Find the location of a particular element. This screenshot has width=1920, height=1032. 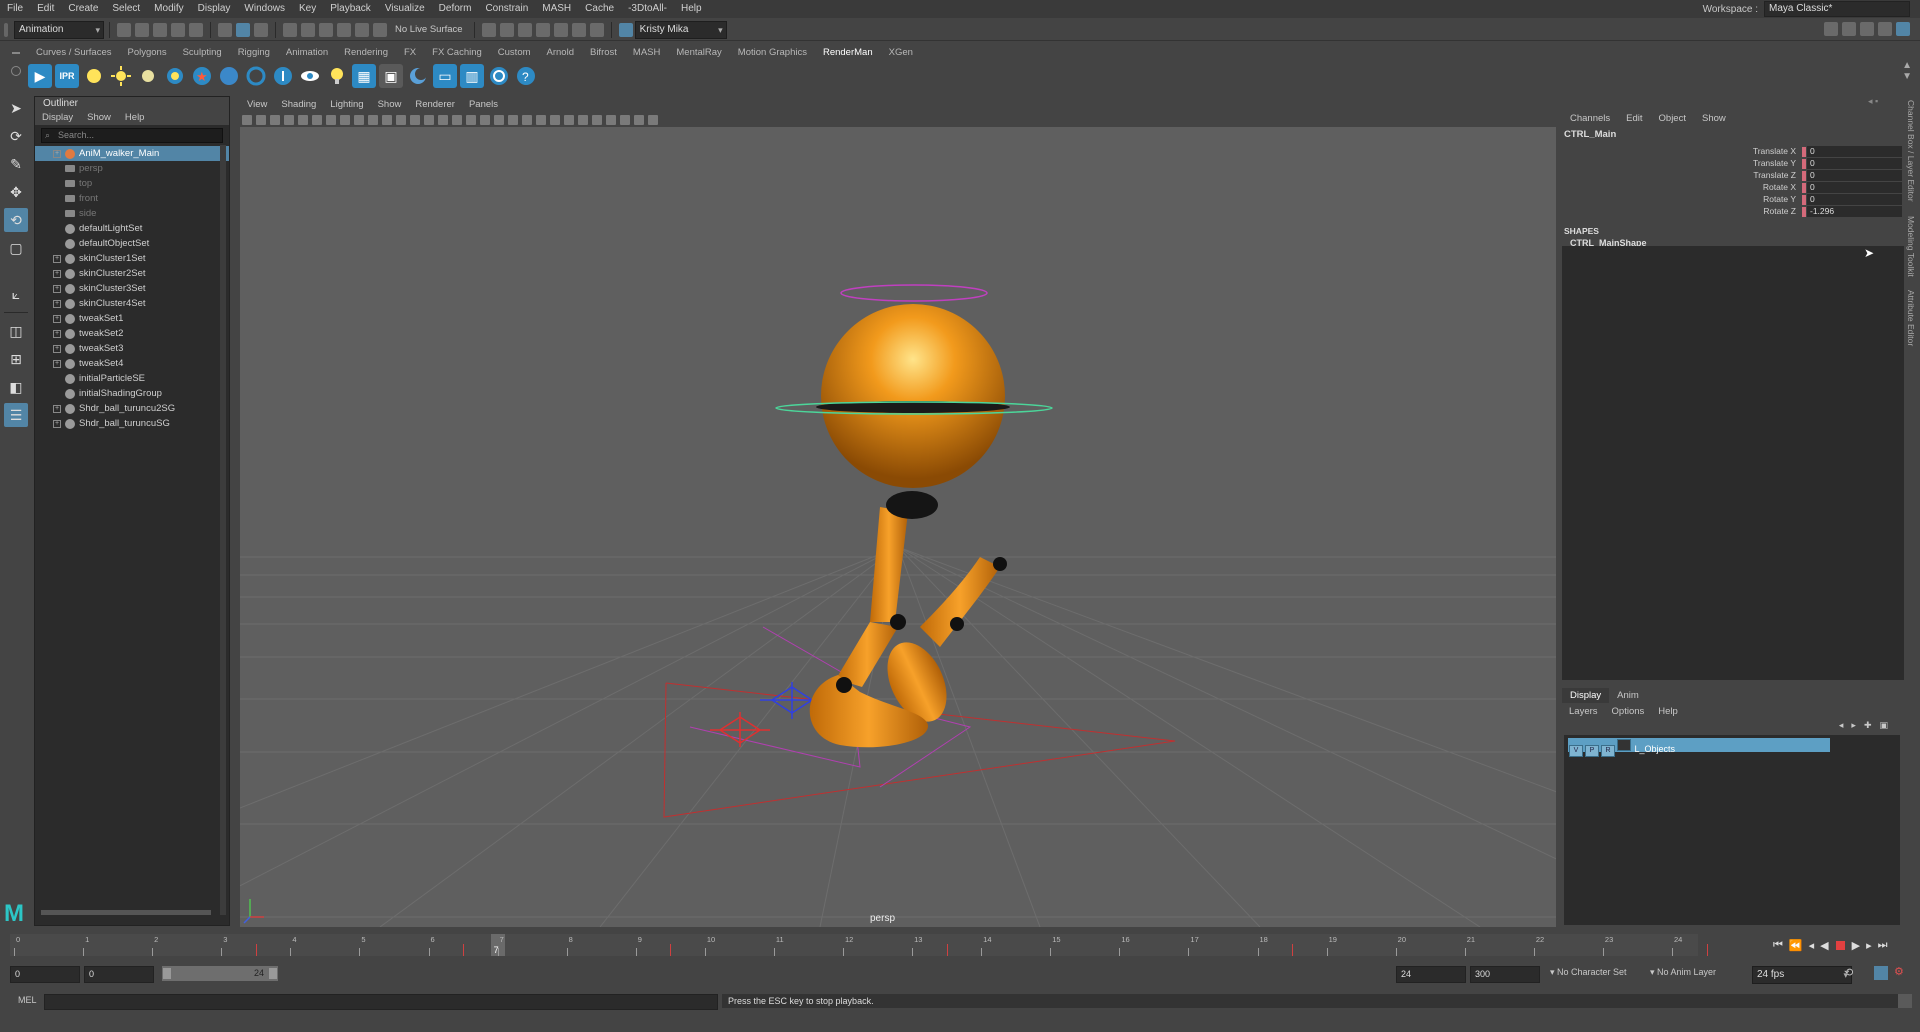

outliner-item-skincluster1set: + skinCluster1Set is located at coordinates (132, 258).